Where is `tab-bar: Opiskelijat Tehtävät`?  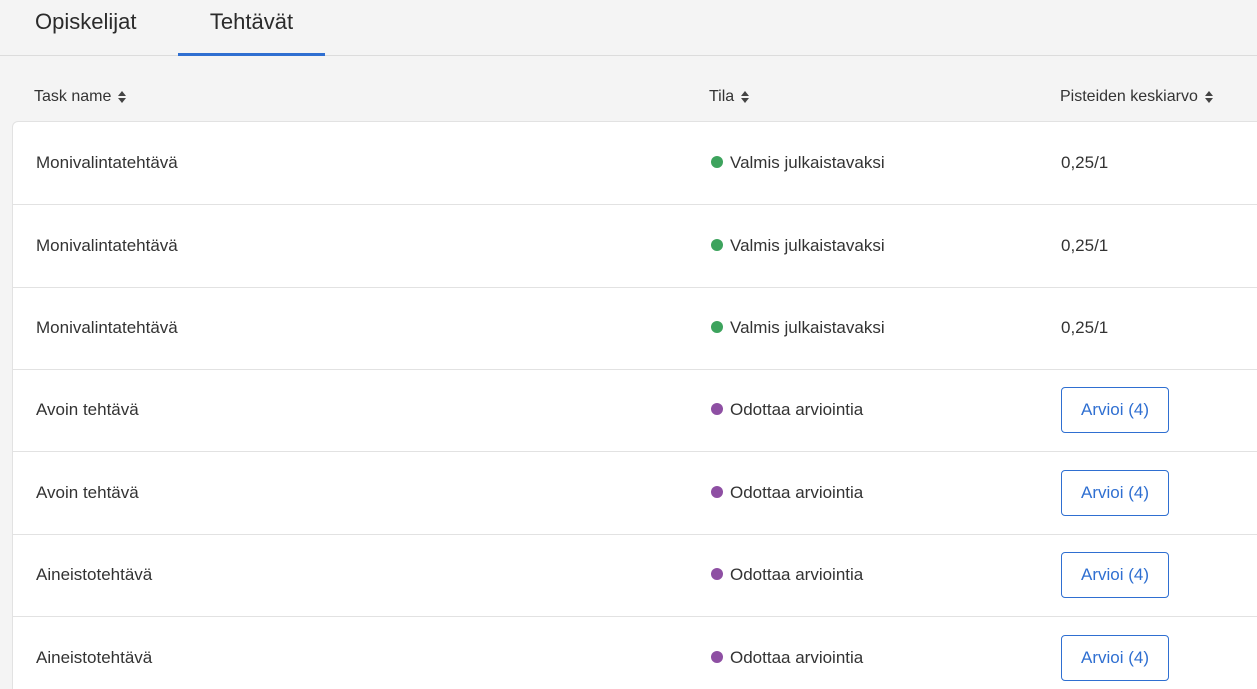 tab-bar: Opiskelijat Tehtävät is located at coordinates (628, 28).